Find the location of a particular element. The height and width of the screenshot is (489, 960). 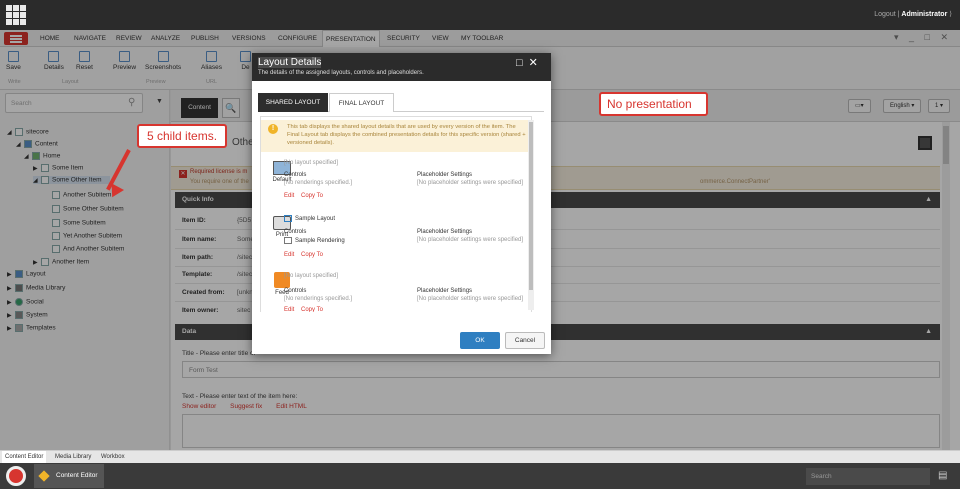

sitecore-logo-icon is located at coordinates (16, 476).